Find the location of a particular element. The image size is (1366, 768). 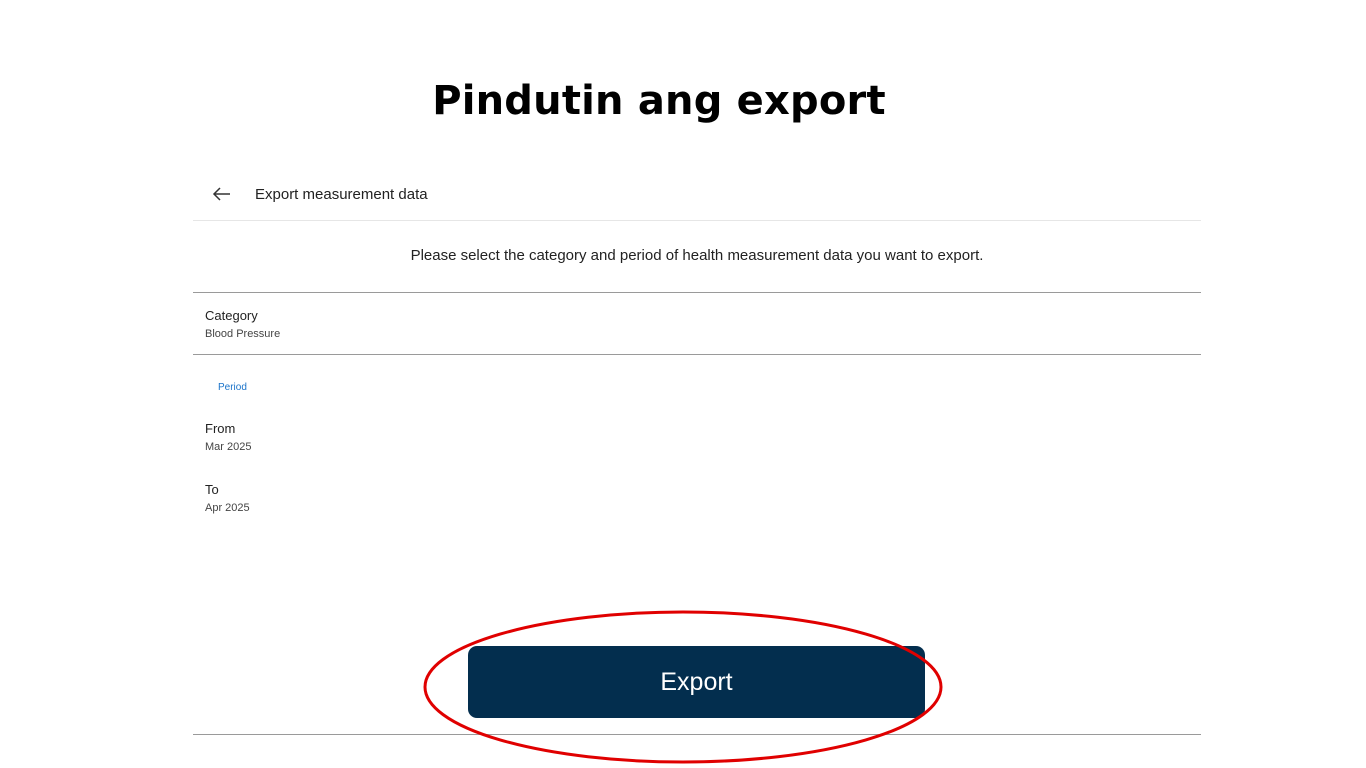

period-section-label: Period is located at coordinates (232, 387).